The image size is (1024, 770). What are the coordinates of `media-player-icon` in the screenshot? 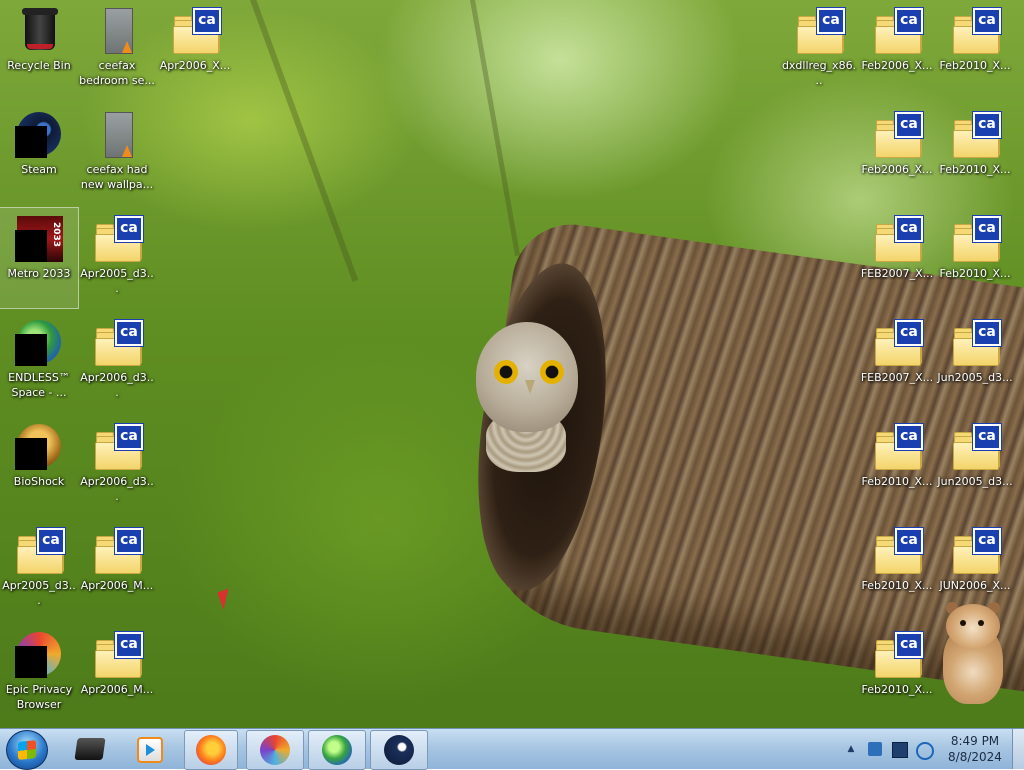 It's located at (150, 750).